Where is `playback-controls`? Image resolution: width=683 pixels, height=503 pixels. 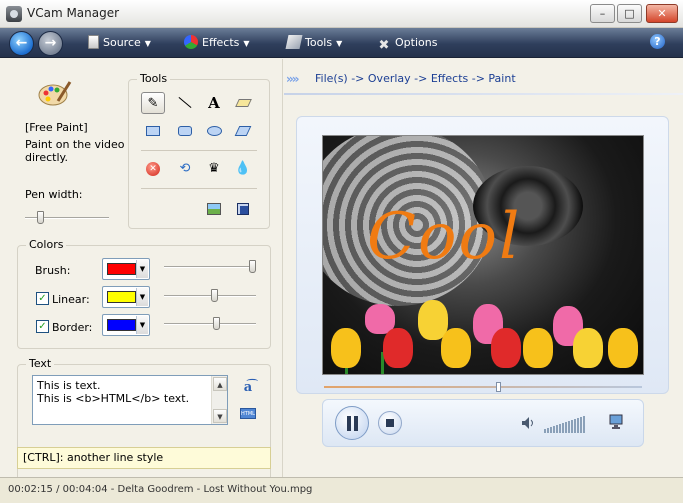
playback-controls is located at coordinates (483, 423).